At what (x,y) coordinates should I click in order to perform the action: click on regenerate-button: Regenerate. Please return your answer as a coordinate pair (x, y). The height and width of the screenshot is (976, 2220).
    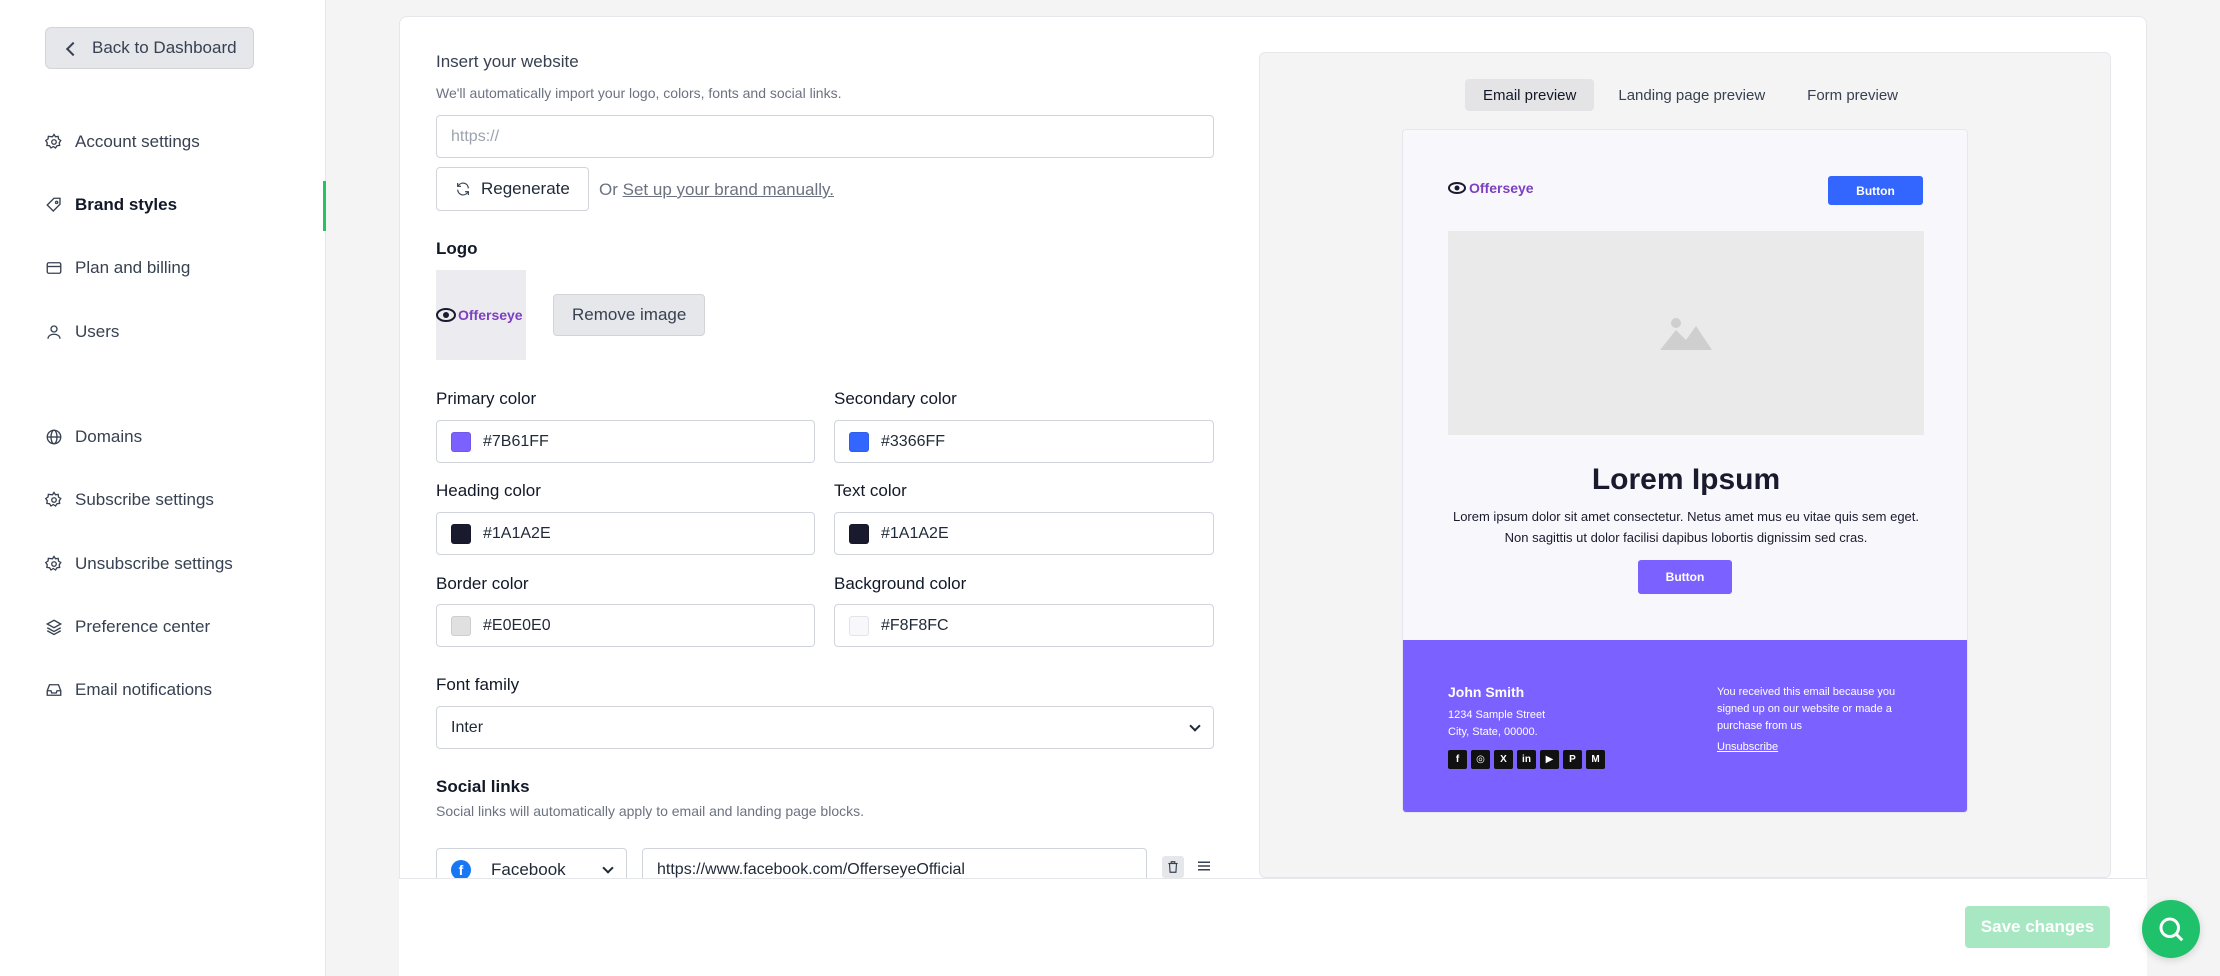
    Looking at the image, I should click on (512, 189).